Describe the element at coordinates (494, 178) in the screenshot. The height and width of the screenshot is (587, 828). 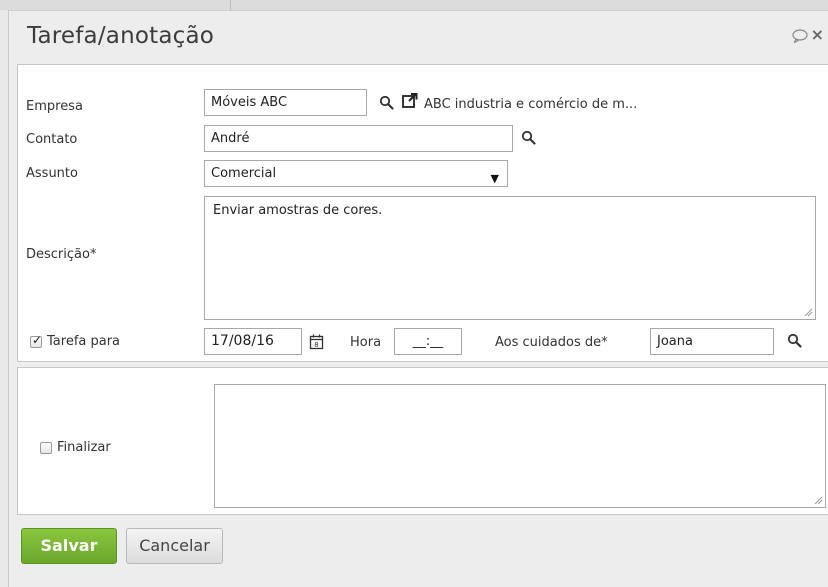
I see `chevron-down-icon: ▼` at that location.